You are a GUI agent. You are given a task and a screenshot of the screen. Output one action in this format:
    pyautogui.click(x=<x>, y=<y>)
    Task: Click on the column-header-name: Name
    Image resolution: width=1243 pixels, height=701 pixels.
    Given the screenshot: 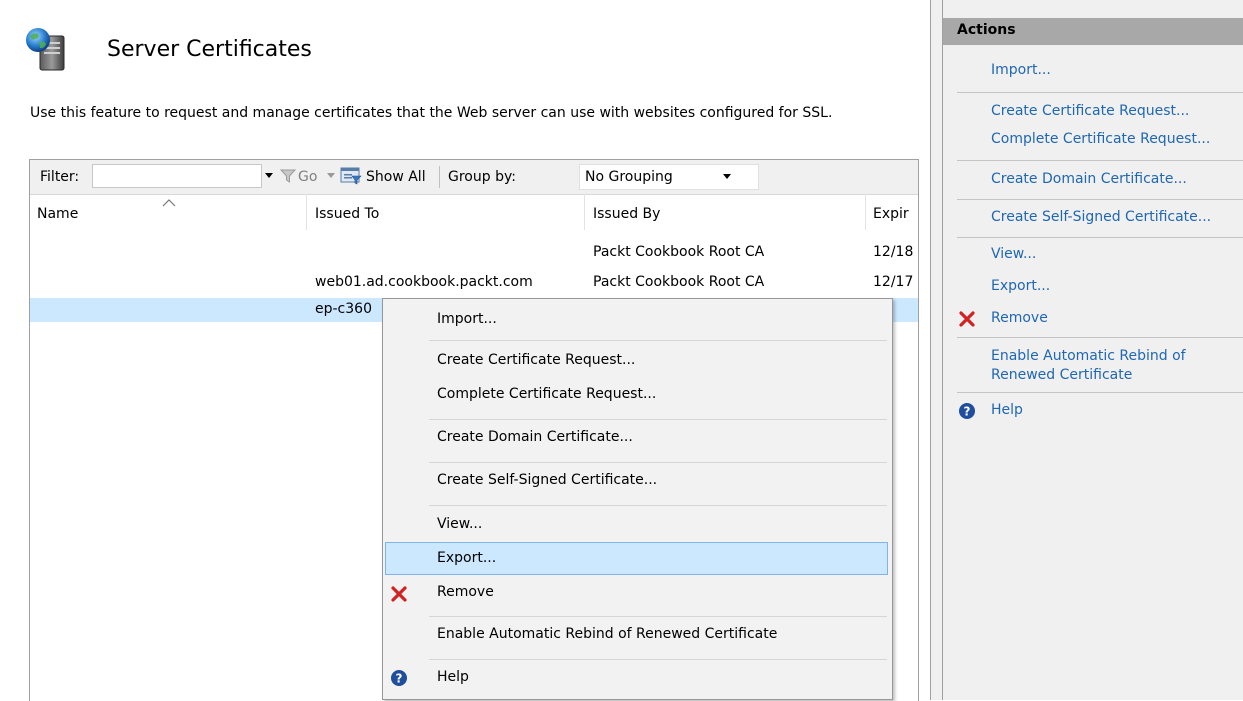 What is the action you would take?
    pyautogui.click(x=57, y=214)
    